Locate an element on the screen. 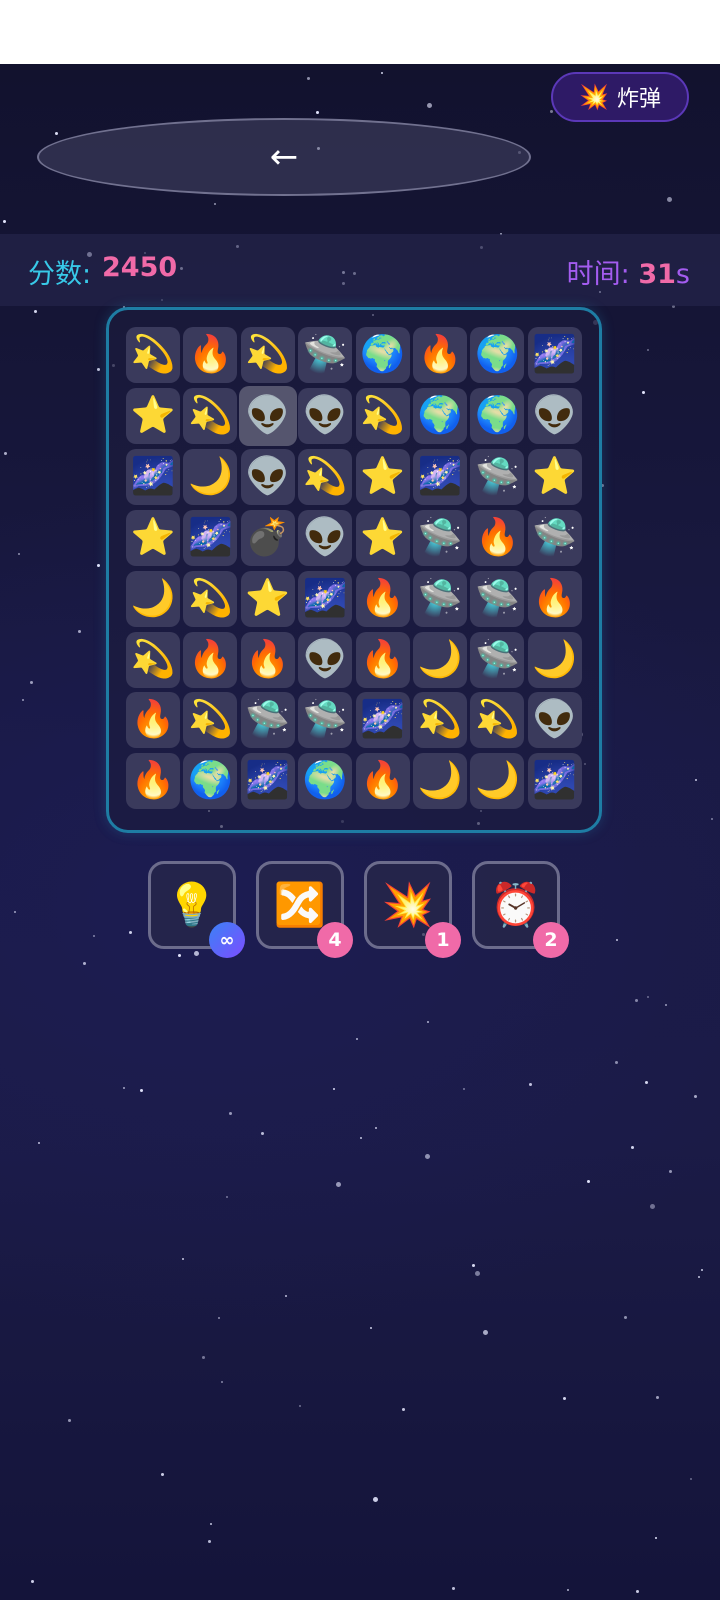 This screenshot has width=720, height=1600. back-arrow-icon: ← is located at coordinates (284, 157).